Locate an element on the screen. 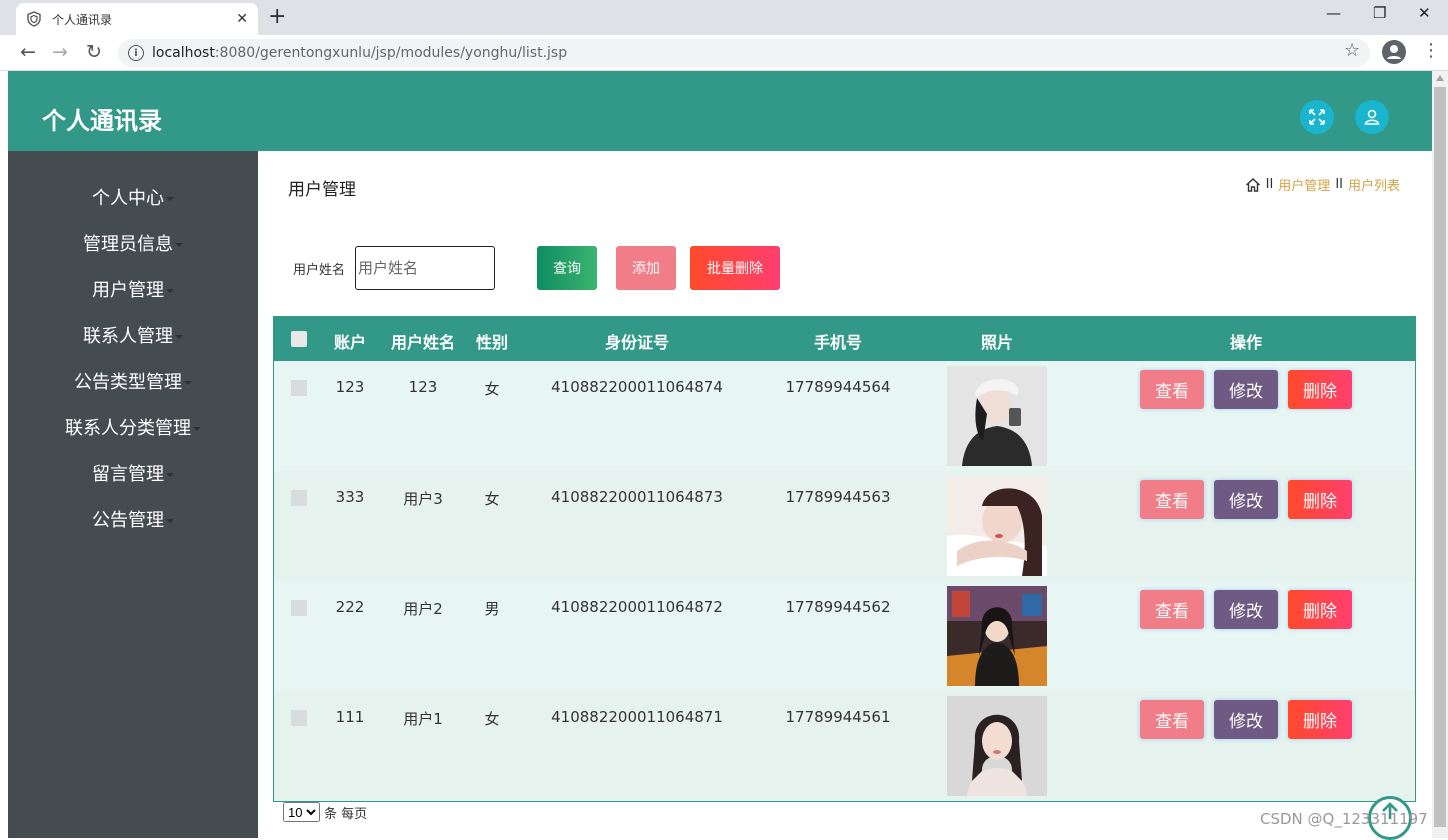  breadcrumb: II 用户管理 II 用户列表 is located at coordinates (1322, 184).